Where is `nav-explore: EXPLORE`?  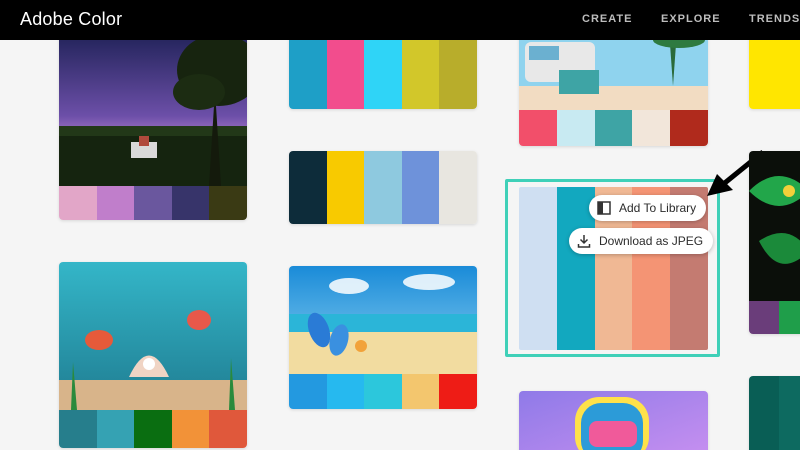
nav-explore: EXPLORE is located at coordinates (691, 19).